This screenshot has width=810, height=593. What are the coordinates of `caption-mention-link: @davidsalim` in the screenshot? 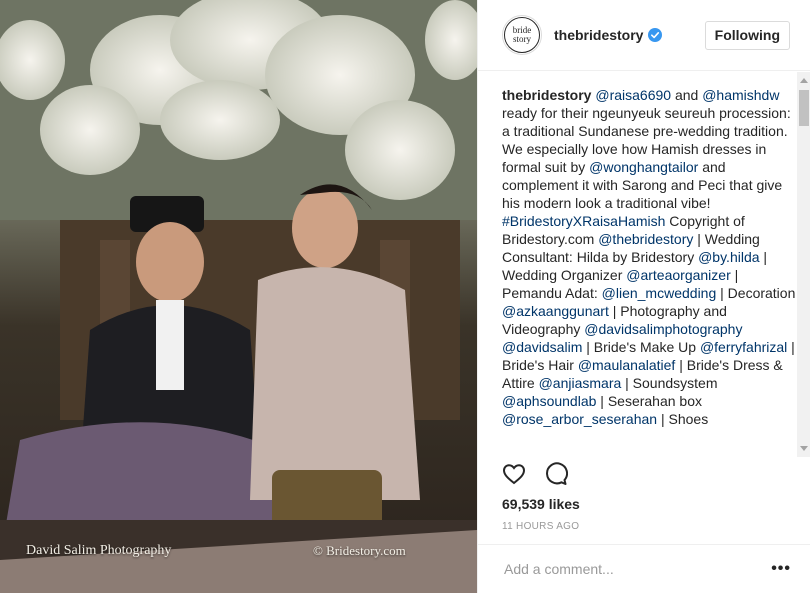 It's located at (542, 347).